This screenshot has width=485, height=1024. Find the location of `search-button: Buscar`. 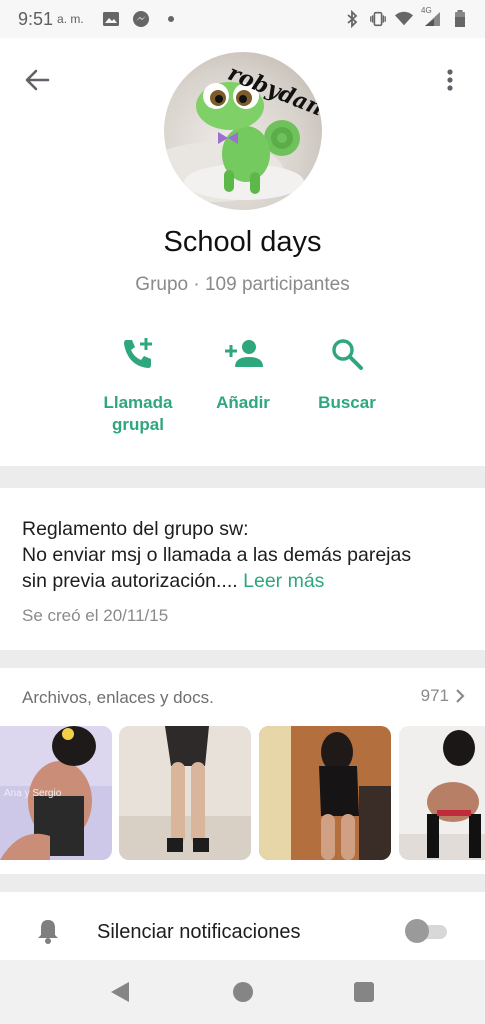

search-button: Buscar is located at coordinates (347, 374).